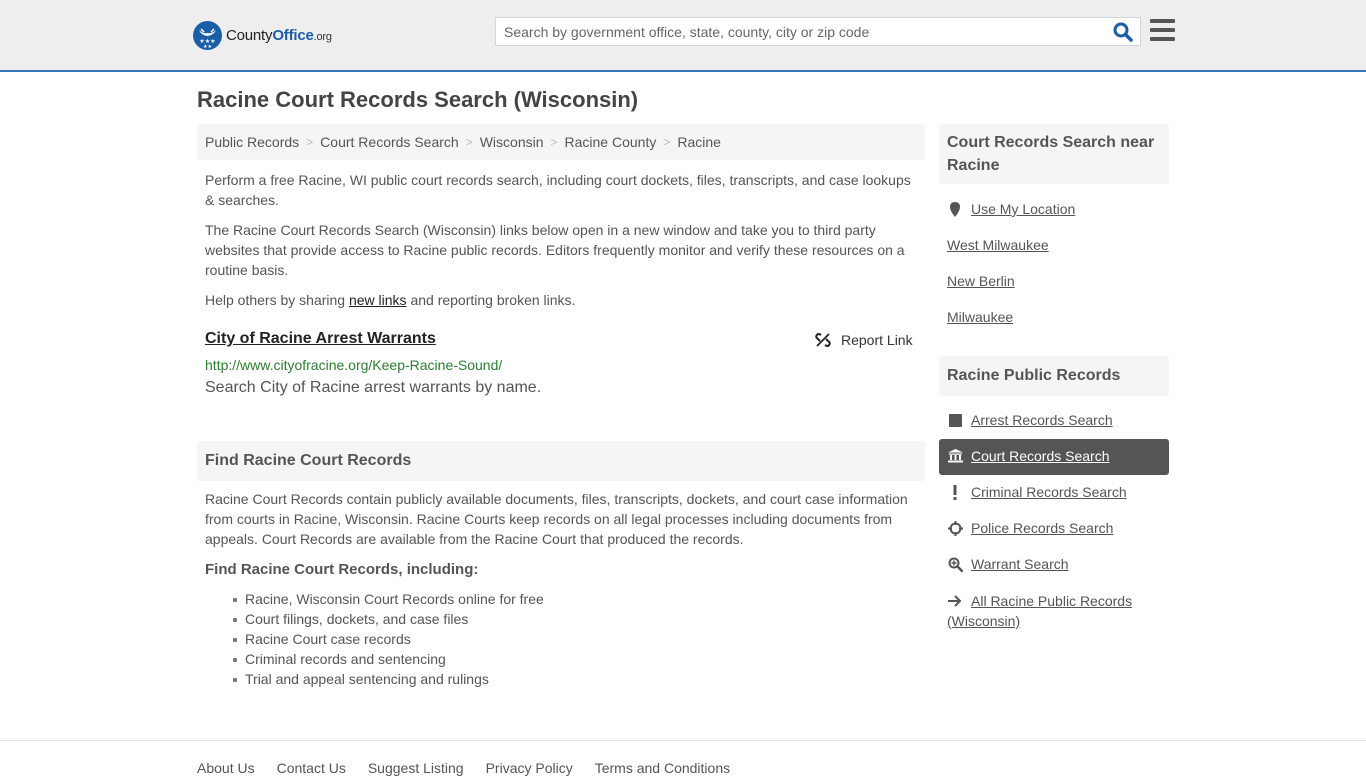  I want to click on find-records-subheading: Find Racine Court Records, including:, so click(342, 569).